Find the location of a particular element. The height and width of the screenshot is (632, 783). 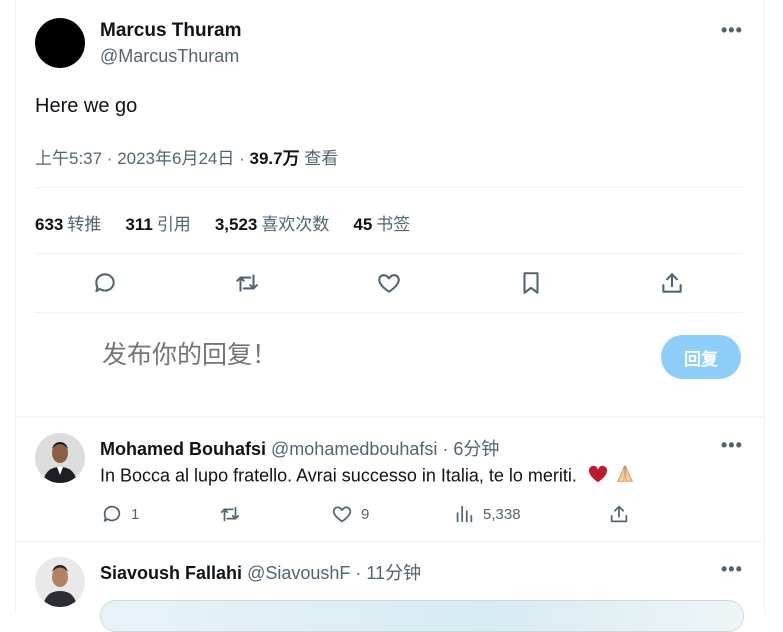

reply-button: 回复 is located at coordinates (701, 357).